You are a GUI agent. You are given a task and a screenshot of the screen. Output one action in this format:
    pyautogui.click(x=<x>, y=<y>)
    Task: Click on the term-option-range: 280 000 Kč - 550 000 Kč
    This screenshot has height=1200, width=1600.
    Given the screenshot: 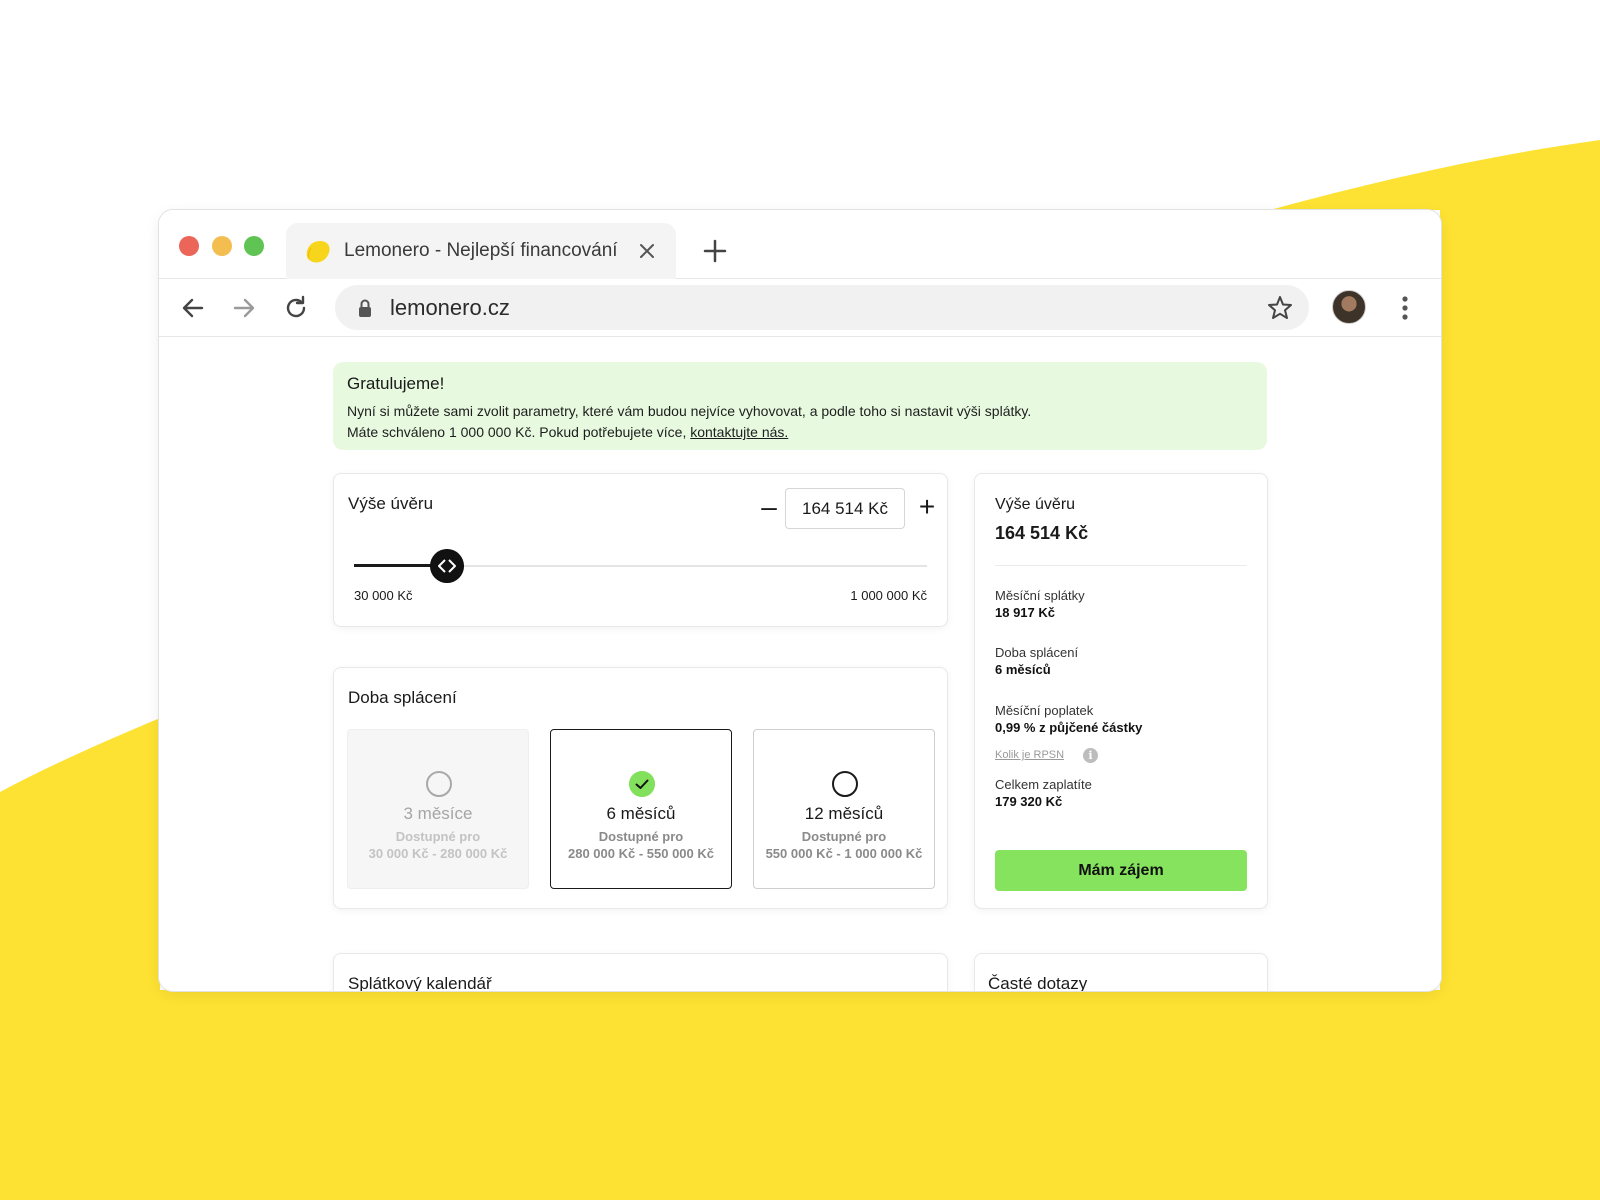 What is the action you would take?
    pyautogui.click(x=641, y=853)
    